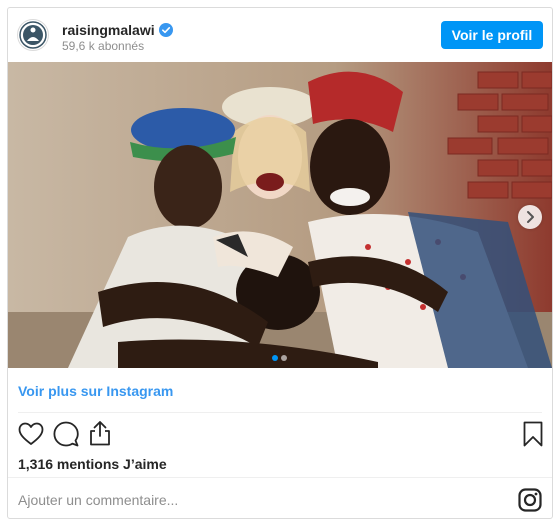  Describe the element at coordinates (95, 391) in the screenshot. I see `view-more-on-instagram-link: Voir plus sur Instagram` at that location.